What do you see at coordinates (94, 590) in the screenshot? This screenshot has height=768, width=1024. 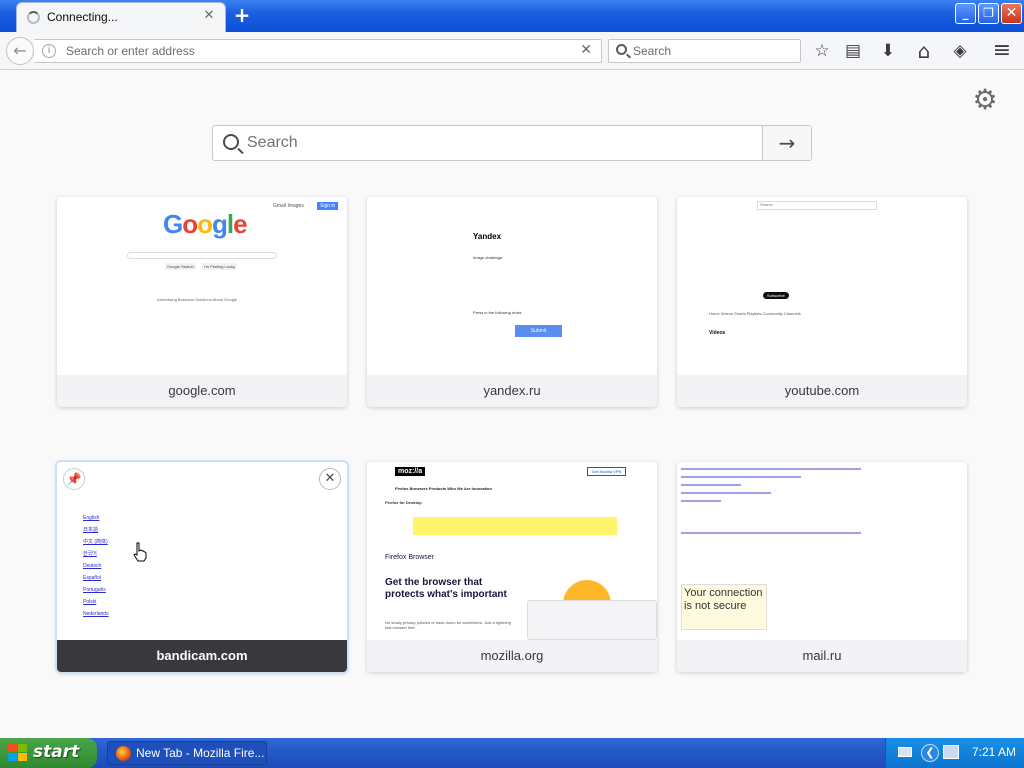 I see `thumb-link: Português` at bounding box center [94, 590].